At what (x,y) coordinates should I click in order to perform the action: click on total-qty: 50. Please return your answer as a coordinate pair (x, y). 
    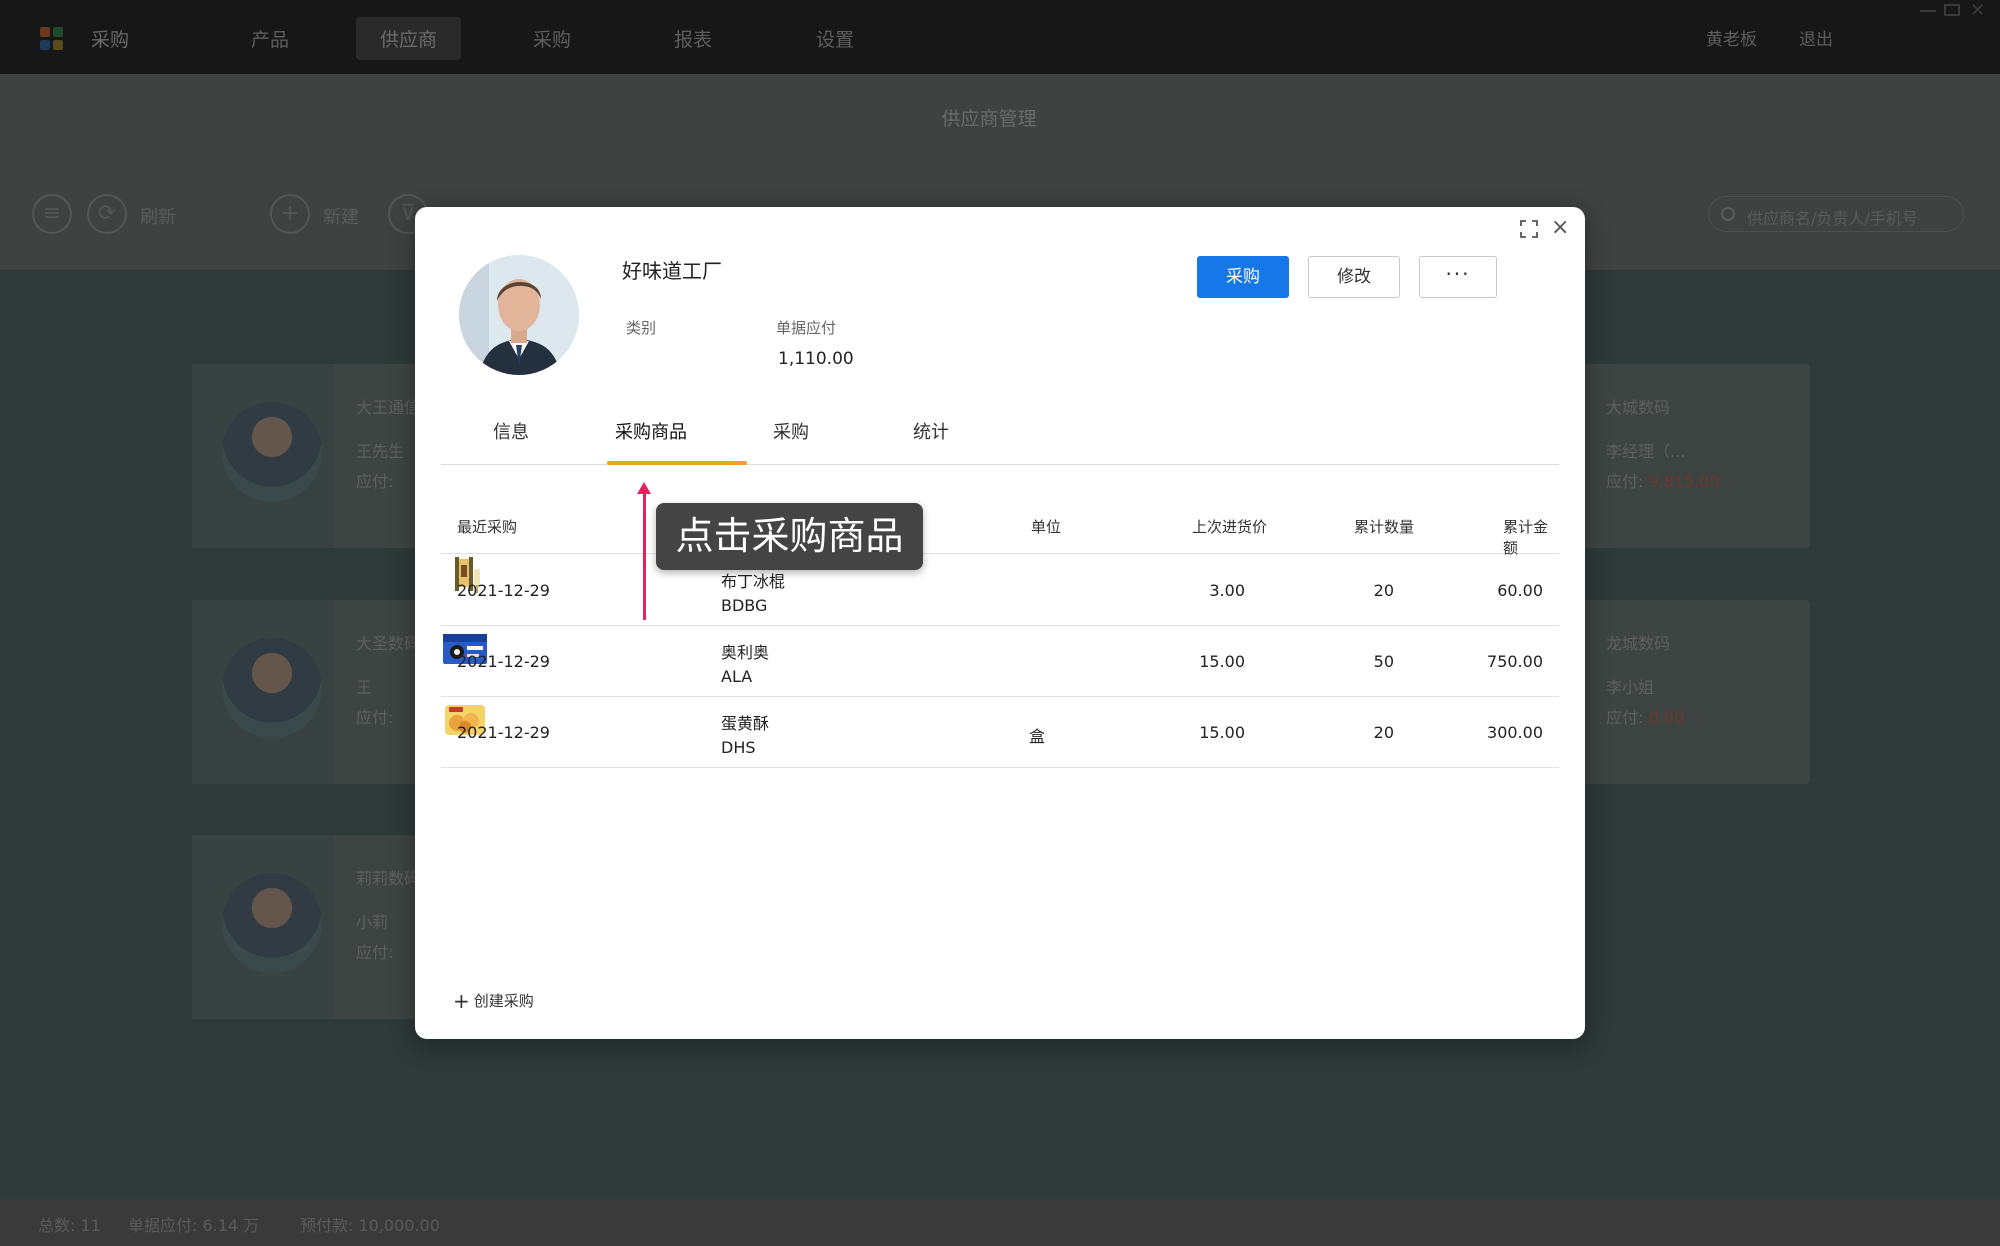
    Looking at the image, I should click on (1383, 661).